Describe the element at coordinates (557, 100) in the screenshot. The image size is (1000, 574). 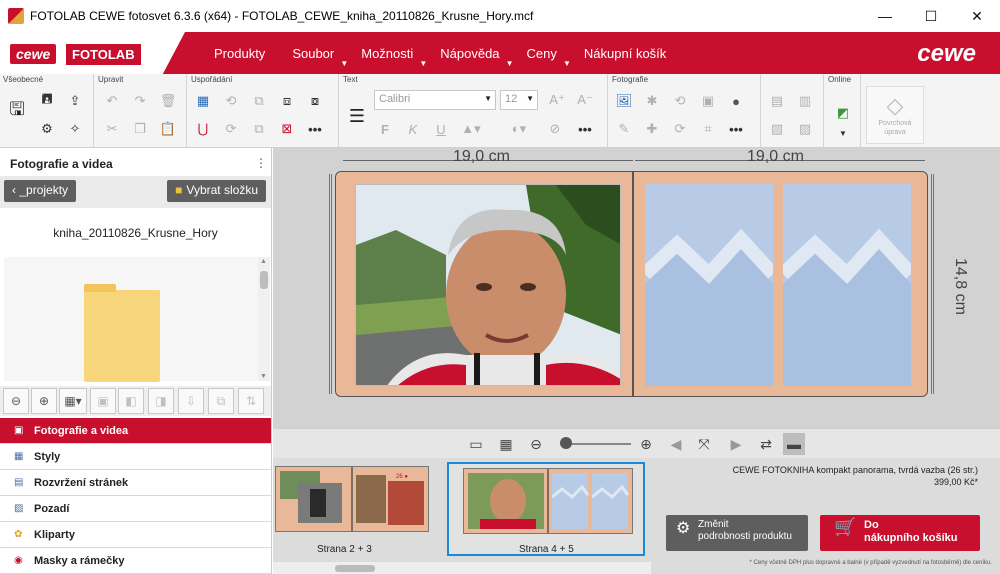
I see `font-grow-icon: A⁺` at that location.